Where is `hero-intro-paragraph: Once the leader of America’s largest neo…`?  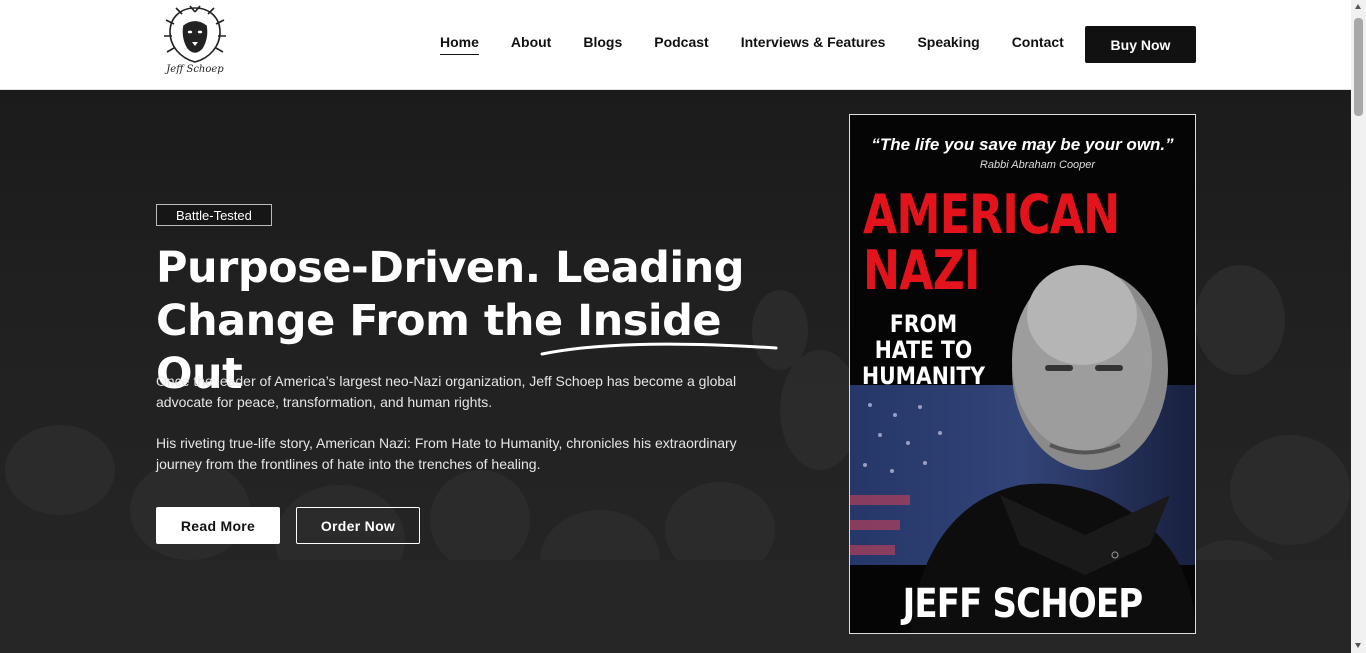
hero-intro-paragraph: Once the leader of America’s largest neo… is located at coordinates (446, 391).